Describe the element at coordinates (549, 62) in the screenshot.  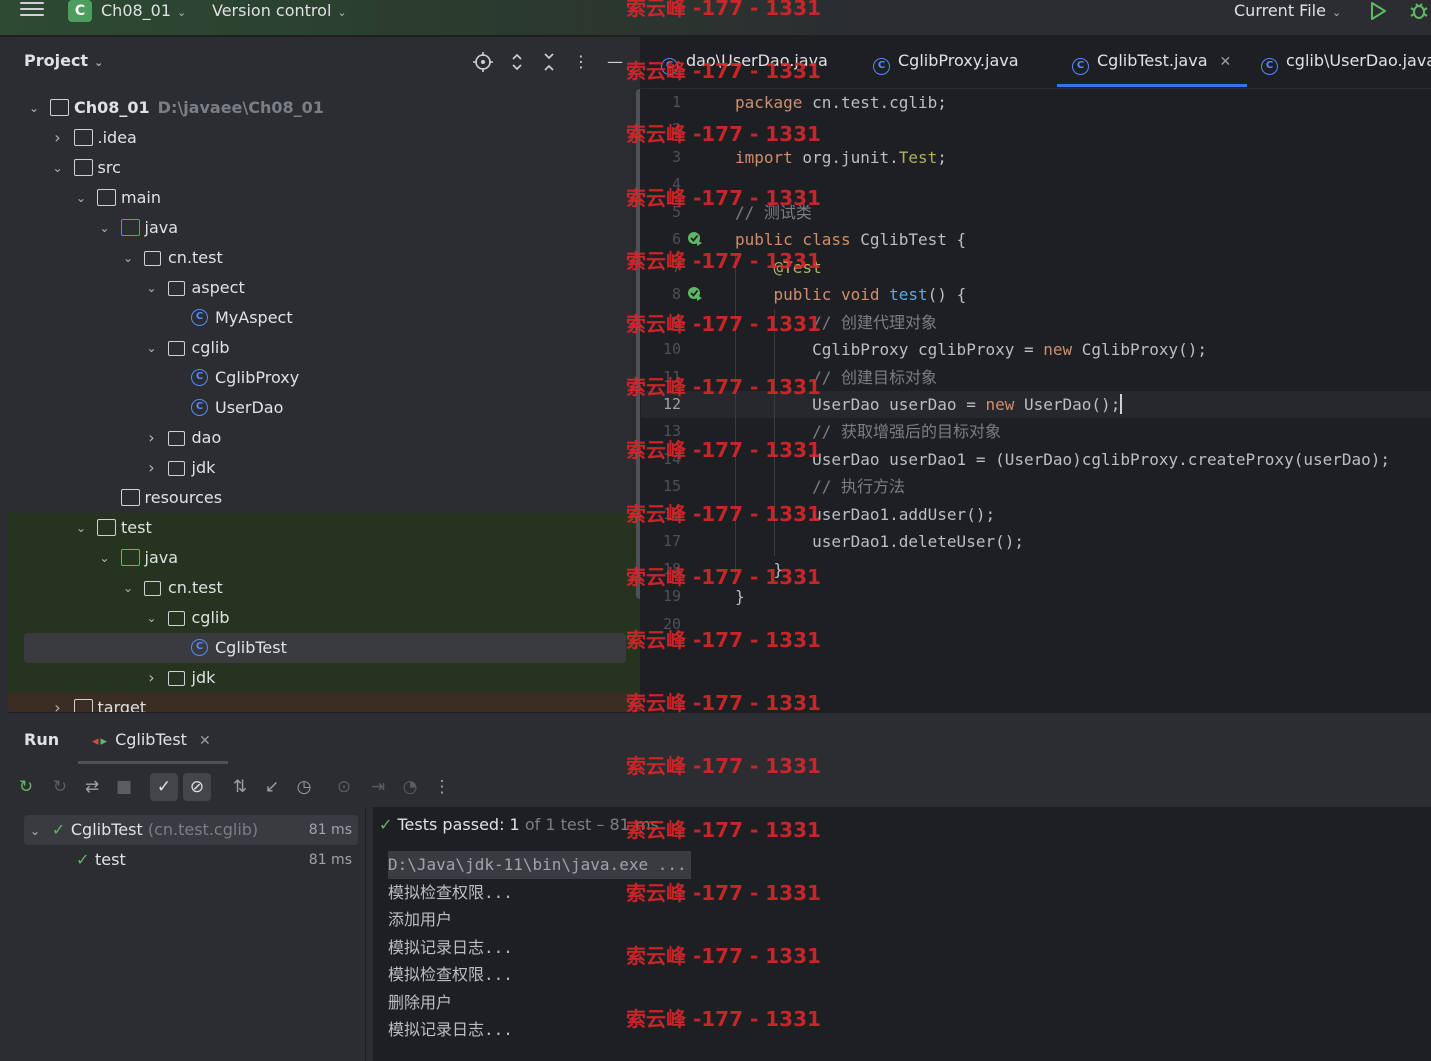
I see `collapse-all-icon` at that location.